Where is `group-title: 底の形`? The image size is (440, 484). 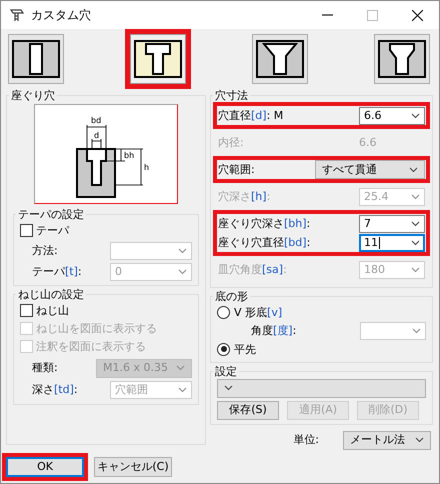
group-title: 底の形 is located at coordinates (231, 297).